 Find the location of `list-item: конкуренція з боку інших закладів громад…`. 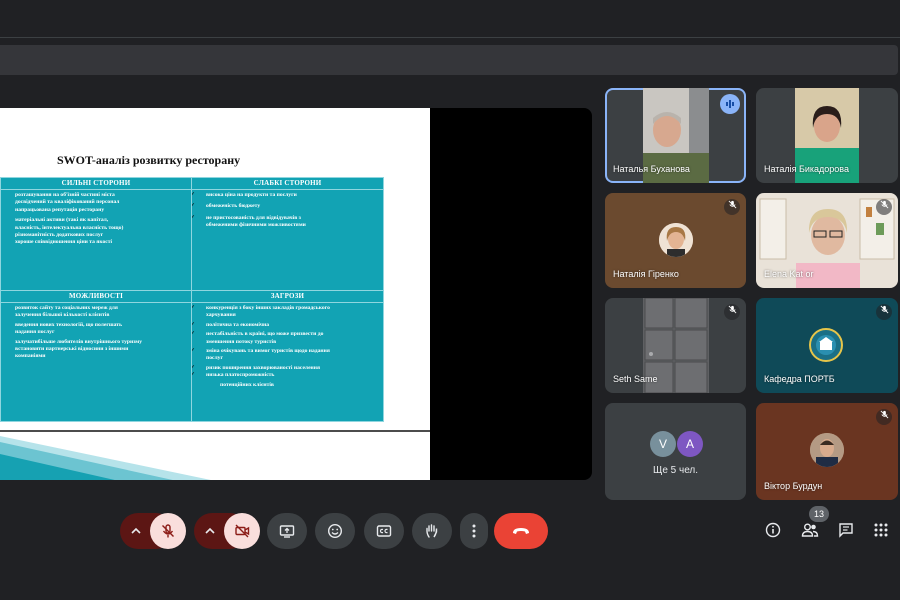

list-item: конкуренція з боку інших закладів громад… is located at coordinates (287, 309).